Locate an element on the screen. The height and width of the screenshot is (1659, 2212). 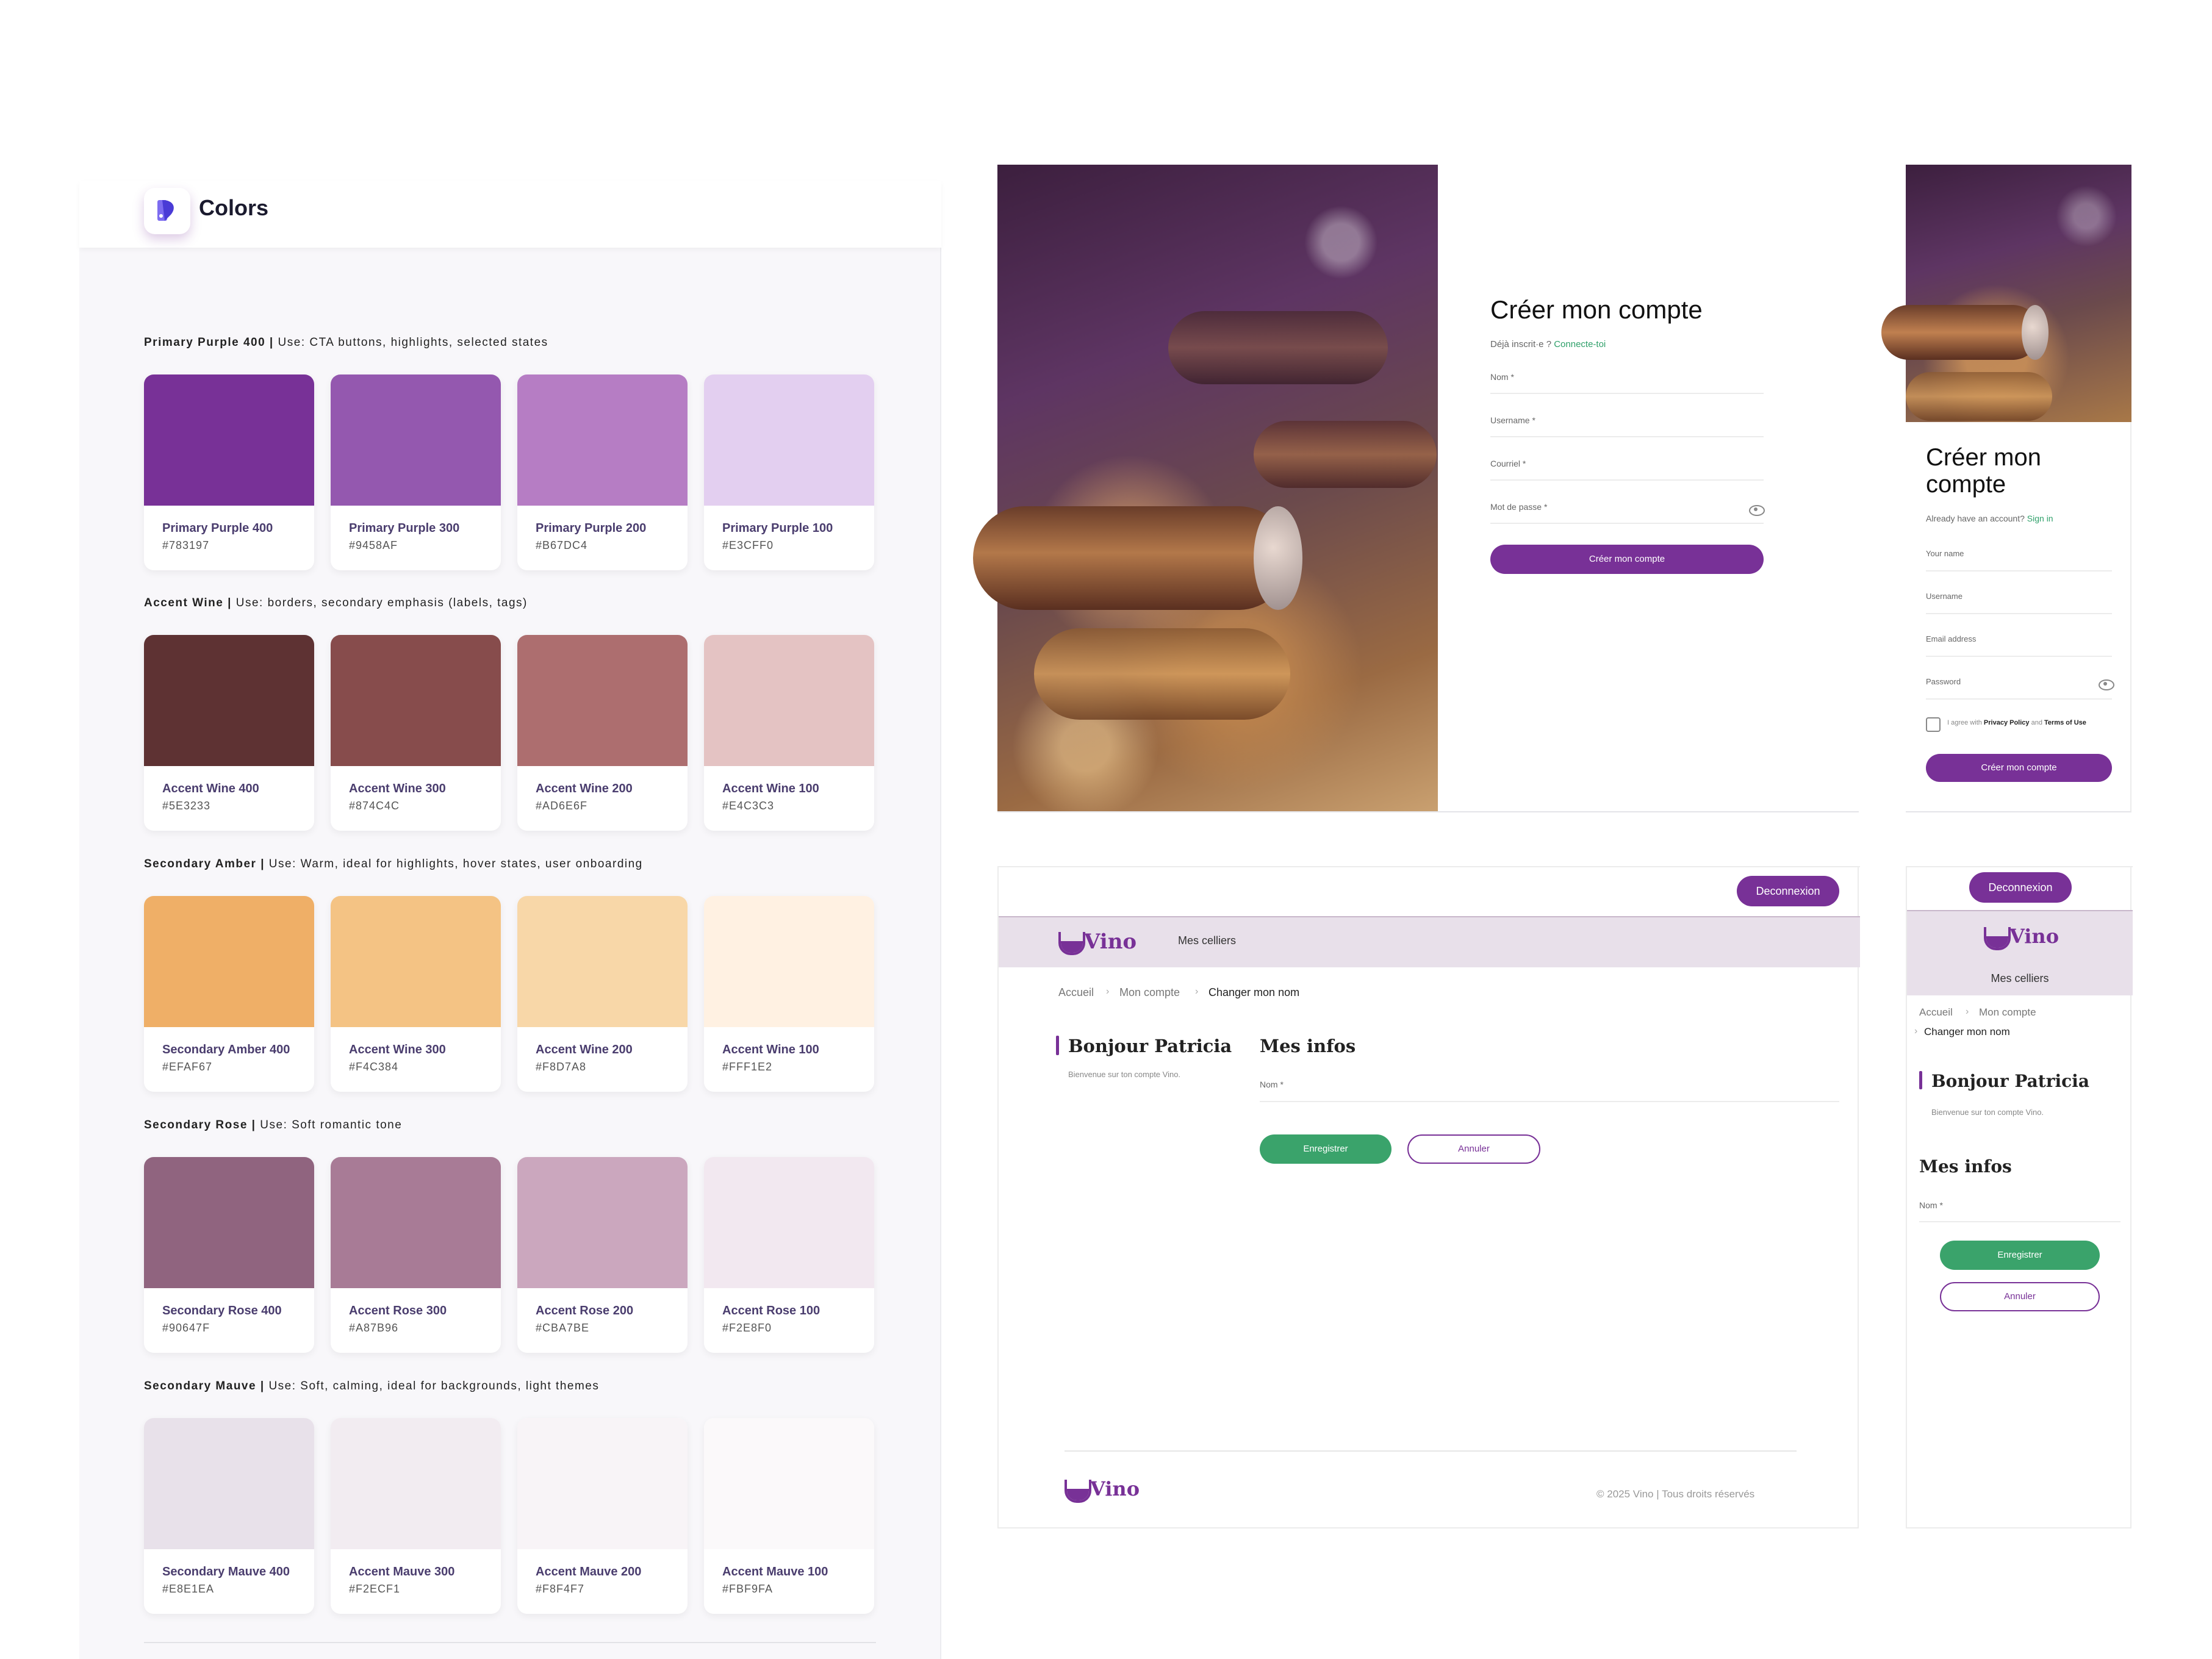
terms-of-use-link: Terms of Use is located at coordinates (2065, 723).